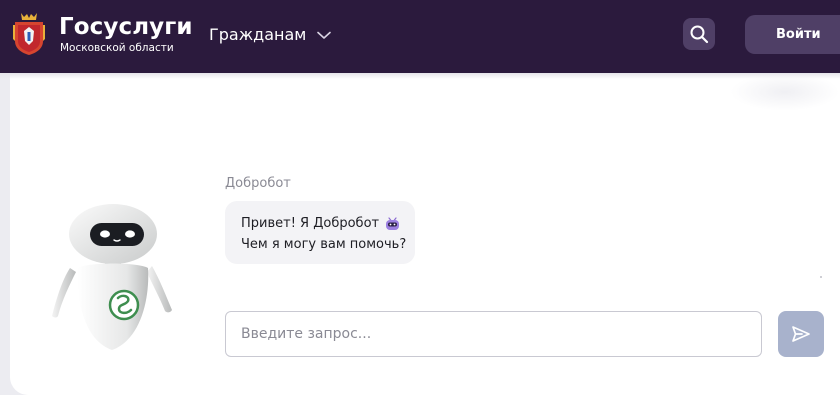 The image size is (840, 395). What do you see at coordinates (112, 277) in the screenshot?
I see `dobrobot-robot-illustration` at bounding box center [112, 277].